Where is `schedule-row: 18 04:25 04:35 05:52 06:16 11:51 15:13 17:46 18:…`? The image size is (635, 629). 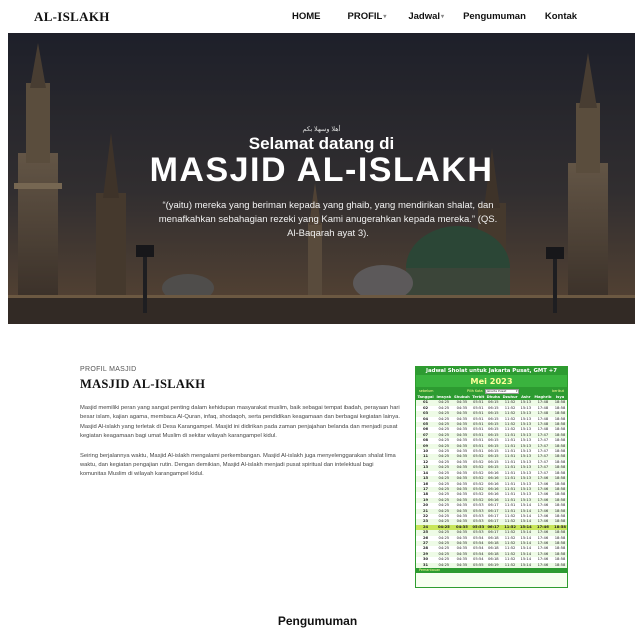 schedule-row: 18 04:25 04:35 05:52 06:16 11:51 15:13 17:46 18:… is located at coordinates (491, 495).